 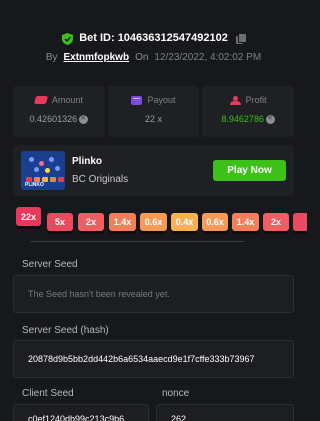 What do you see at coordinates (249, 170) in the screenshot?
I see `play-now-button: Play Now` at bounding box center [249, 170].